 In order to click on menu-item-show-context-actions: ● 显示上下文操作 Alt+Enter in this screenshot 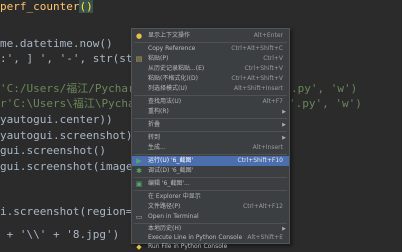, I will do `click(210, 36)`.